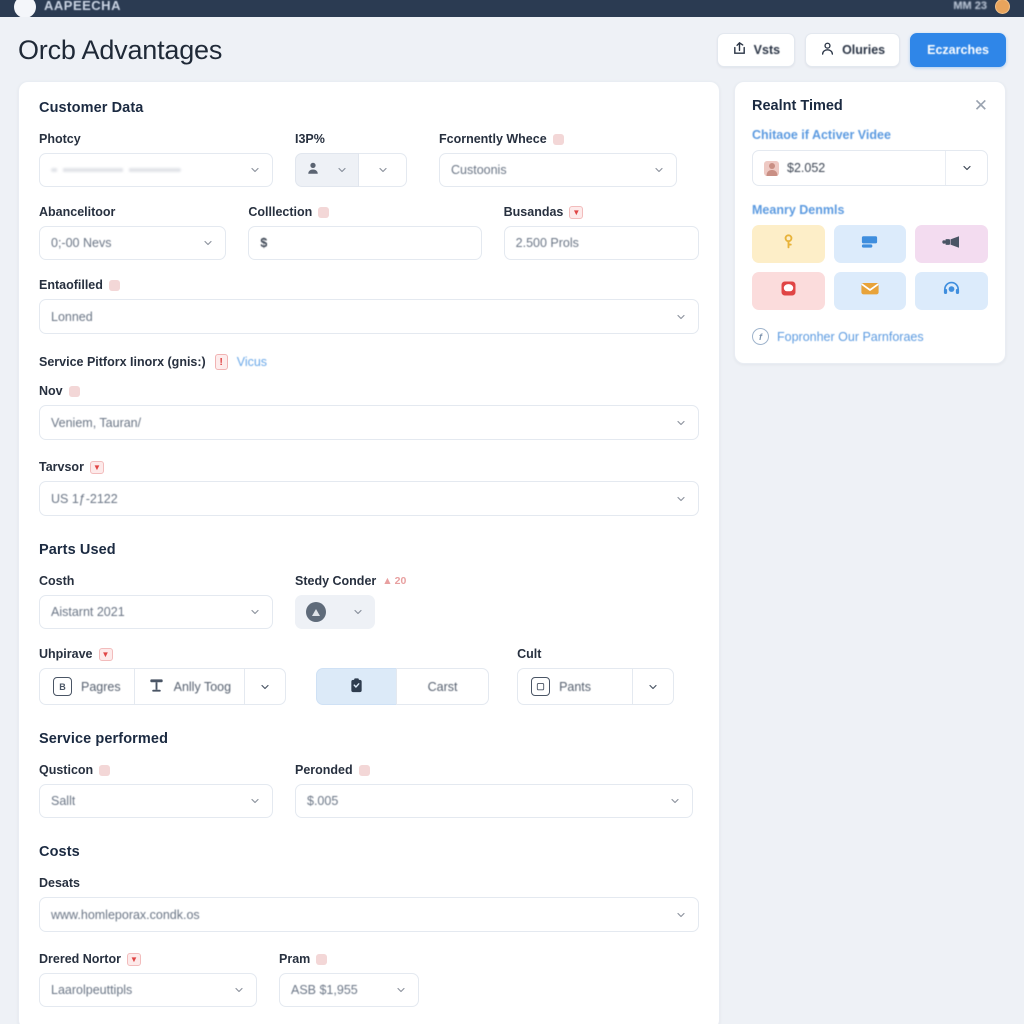 This screenshot has height=1024, width=1024. What do you see at coordinates (120, 49) in the screenshot?
I see `page-title: Orcb Advantages` at bounding box center [120, 49].